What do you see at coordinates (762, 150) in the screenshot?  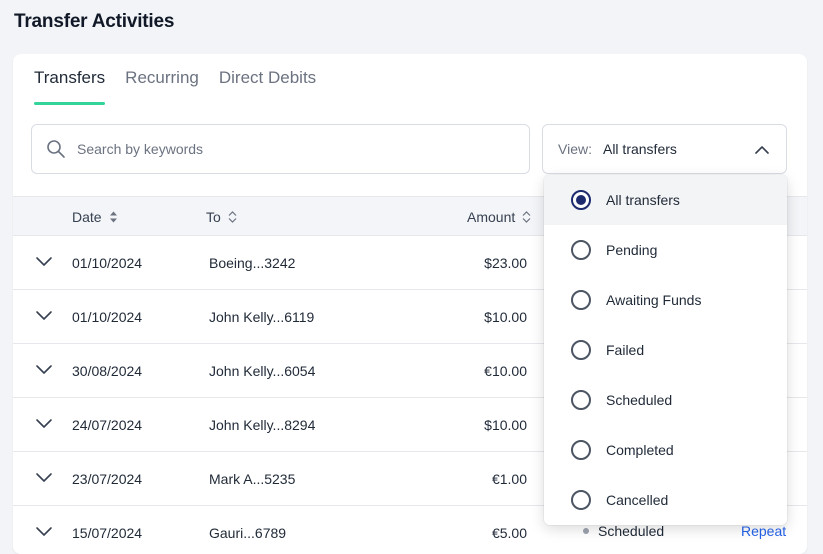 I see `chevron-up-icon` at bounding box center [762, 150].